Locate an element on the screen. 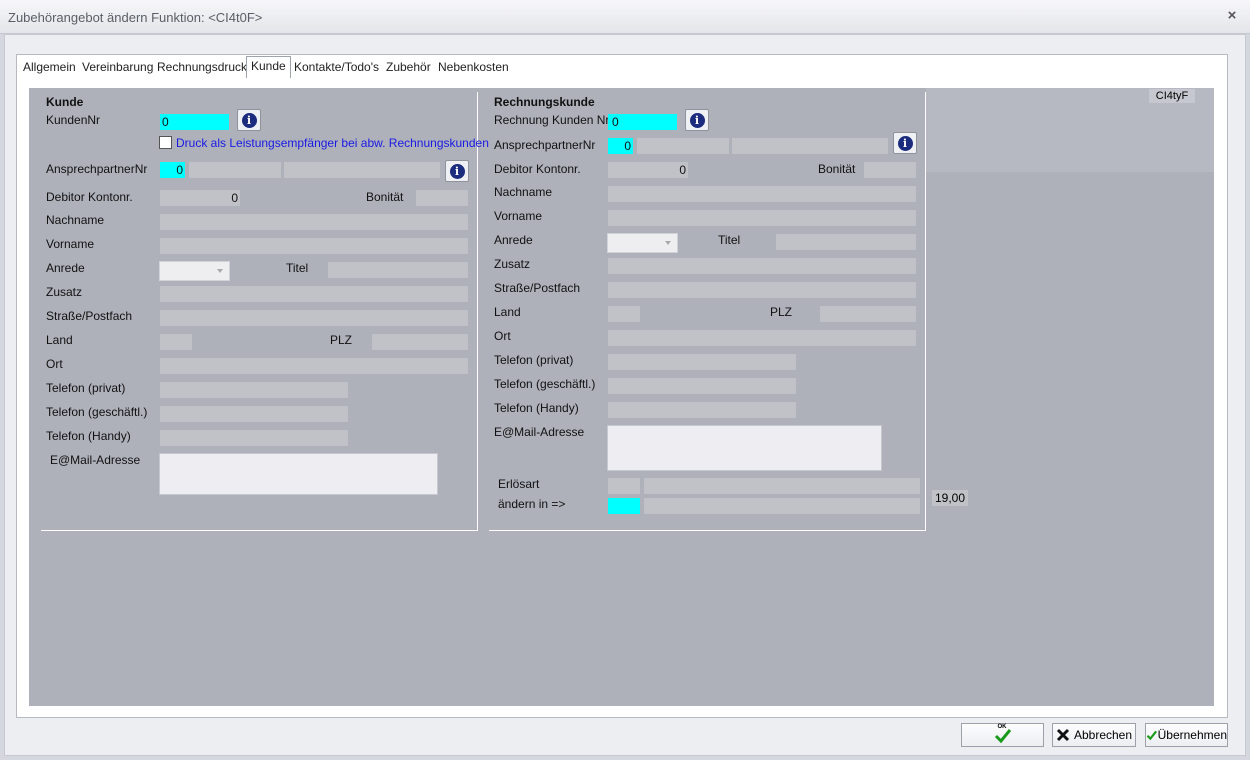 This screenshot has height=760, width=1250. r-ansprechpartner-input: 0 is located at coordinates (620, 146).